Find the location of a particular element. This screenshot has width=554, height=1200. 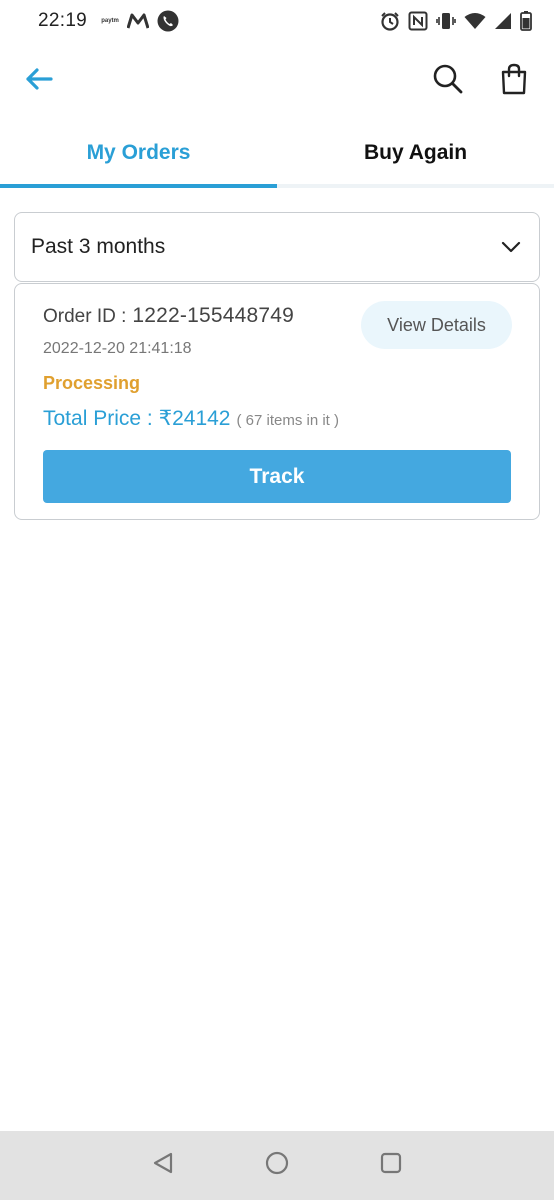

total-price-row: Total Price : ₹24142 ( 67 items in it ) is located at coordinates (191, 418).